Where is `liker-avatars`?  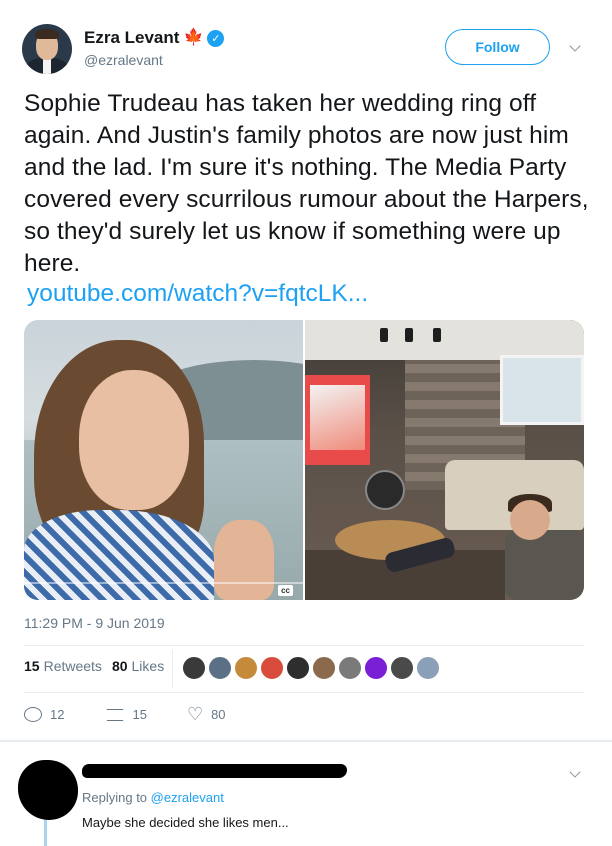
liker-avatars is located at coordinates (312, 668).